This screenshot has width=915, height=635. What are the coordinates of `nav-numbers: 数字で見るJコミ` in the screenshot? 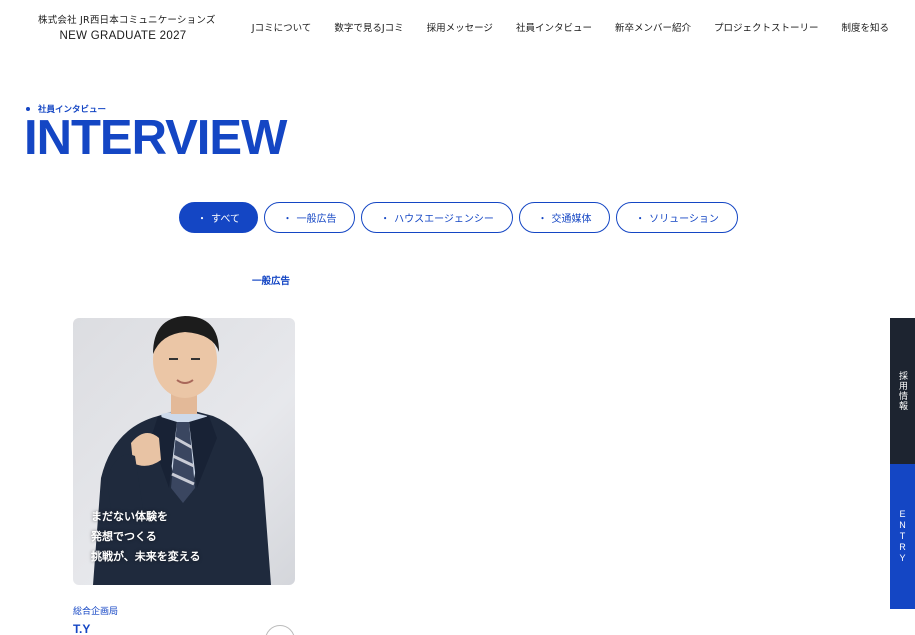 It's located at (368, 27).